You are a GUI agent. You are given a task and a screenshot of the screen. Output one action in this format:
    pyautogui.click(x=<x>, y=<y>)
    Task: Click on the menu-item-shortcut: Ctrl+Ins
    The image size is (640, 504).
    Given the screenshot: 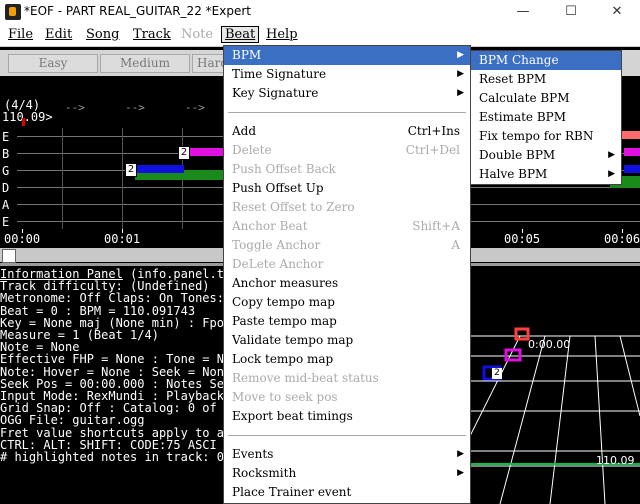 What is the action you would take?
    pyautogui.click(x=433, y=131)
    